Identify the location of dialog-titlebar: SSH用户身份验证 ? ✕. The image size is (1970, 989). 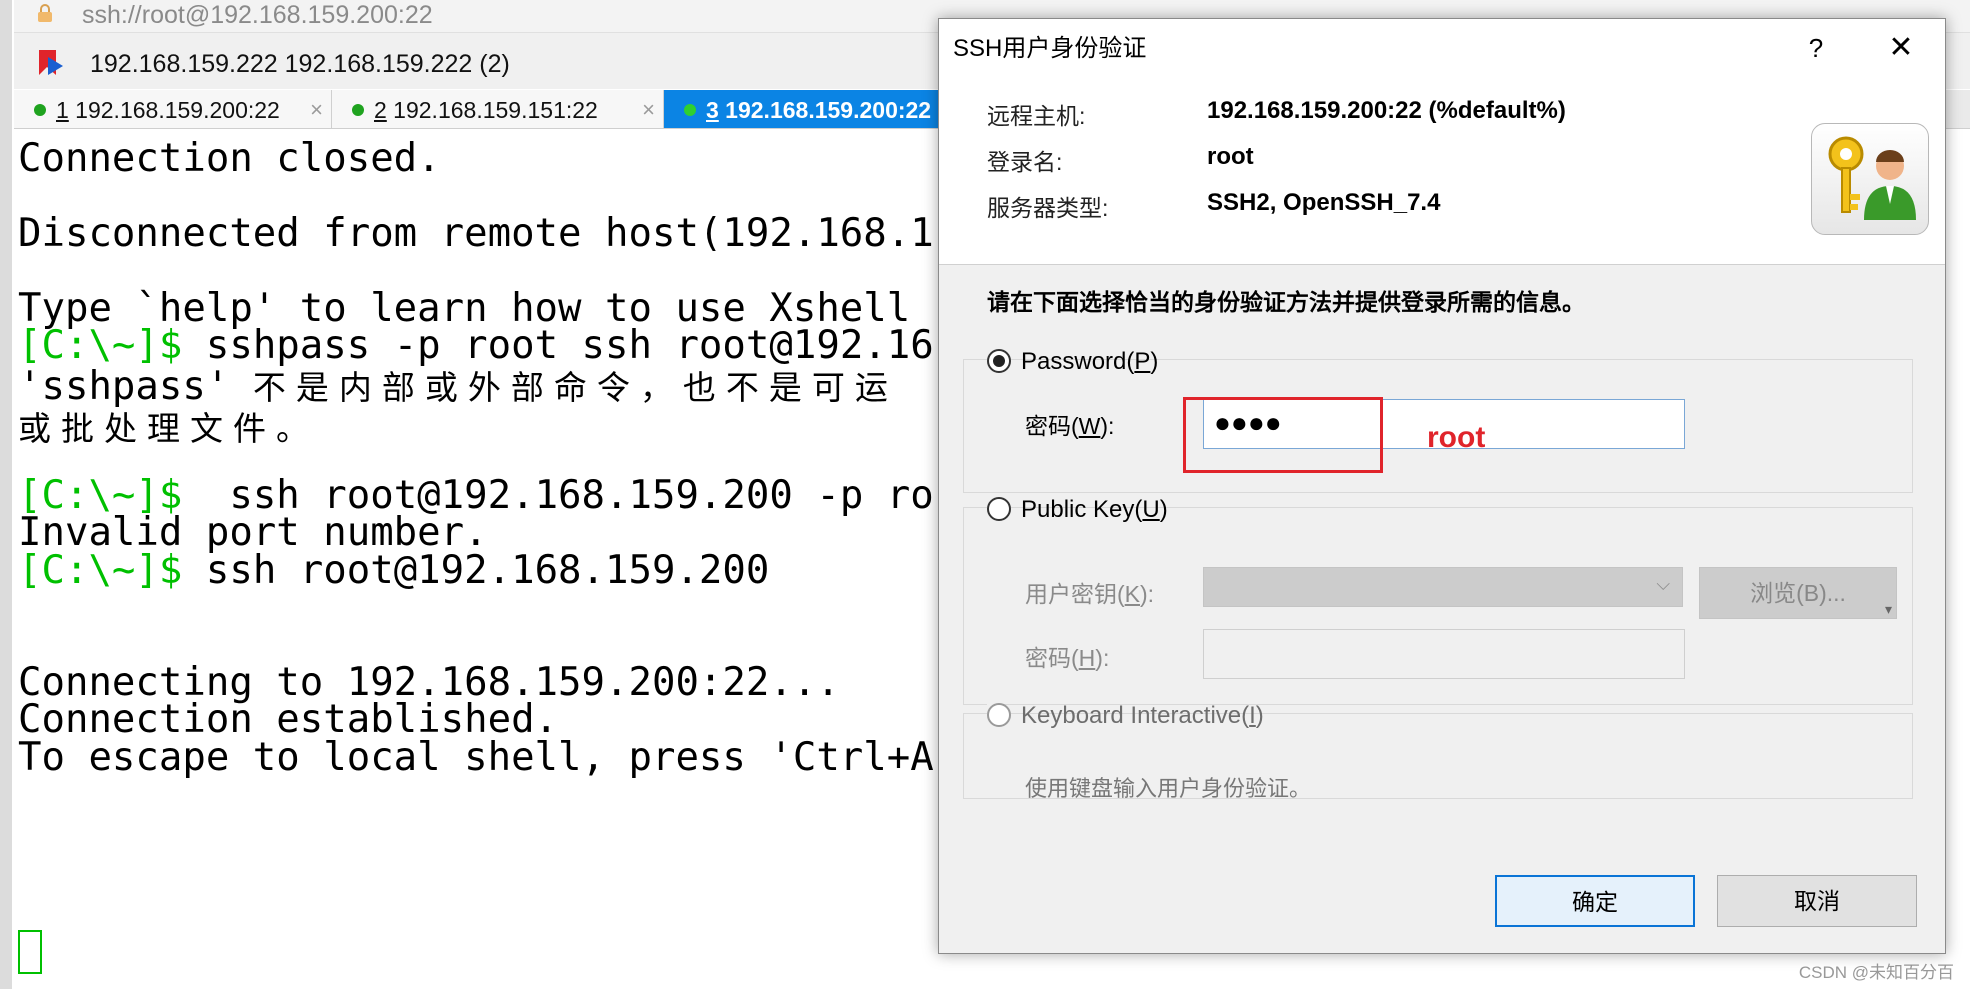
(1442, 49).